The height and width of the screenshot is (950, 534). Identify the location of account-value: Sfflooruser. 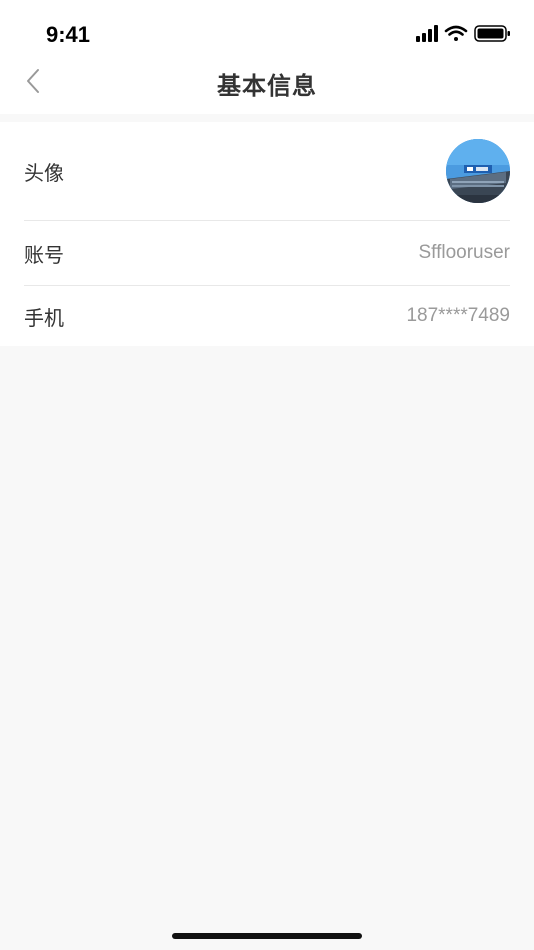
(464, 252).